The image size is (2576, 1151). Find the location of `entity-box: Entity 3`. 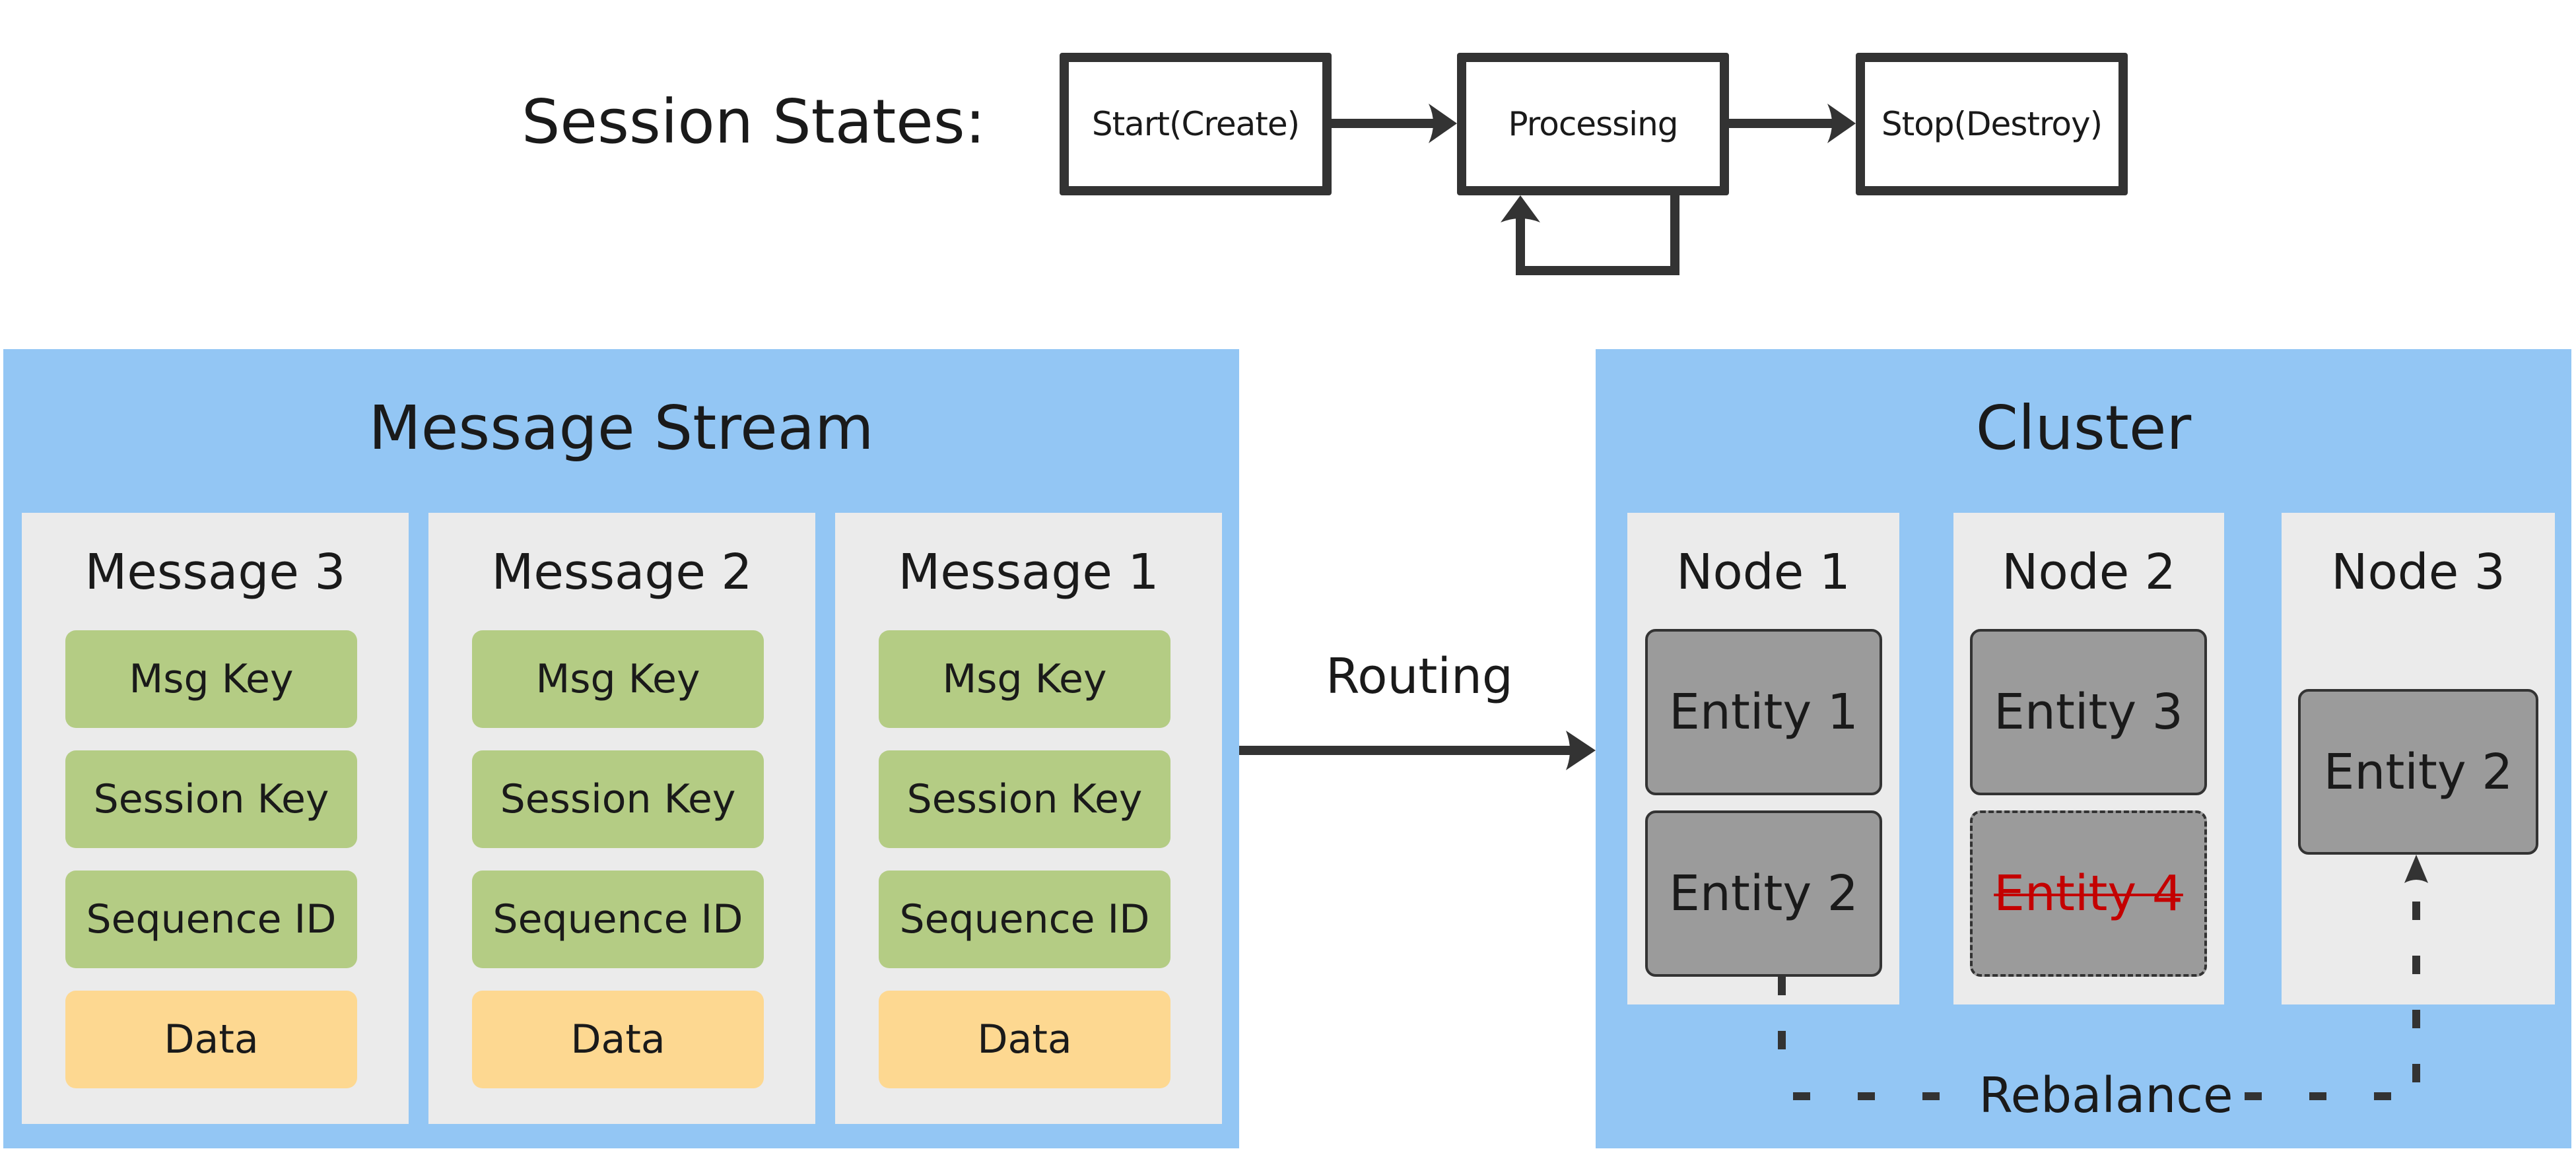

entity-box: Entity 3 is located at coordinates (2088, 712).